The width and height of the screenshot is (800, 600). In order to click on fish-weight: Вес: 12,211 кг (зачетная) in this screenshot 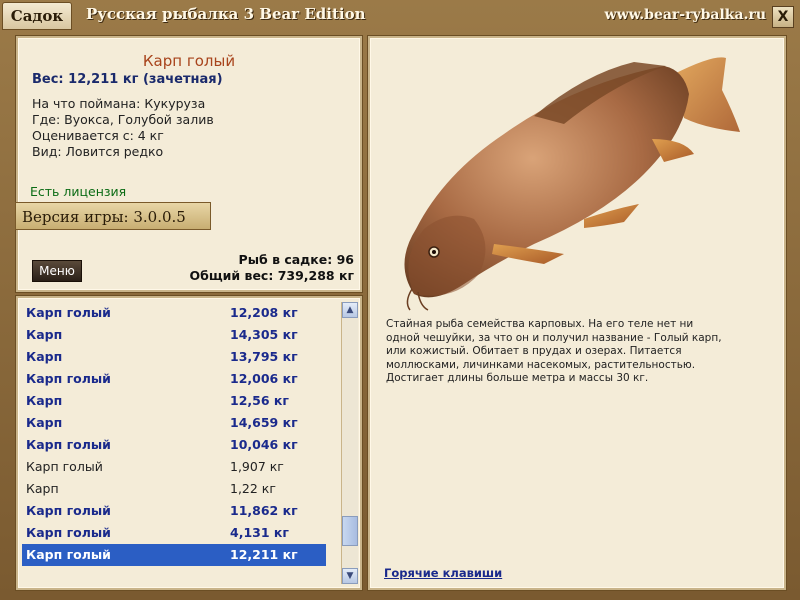, I will do `click(127, 79)`.